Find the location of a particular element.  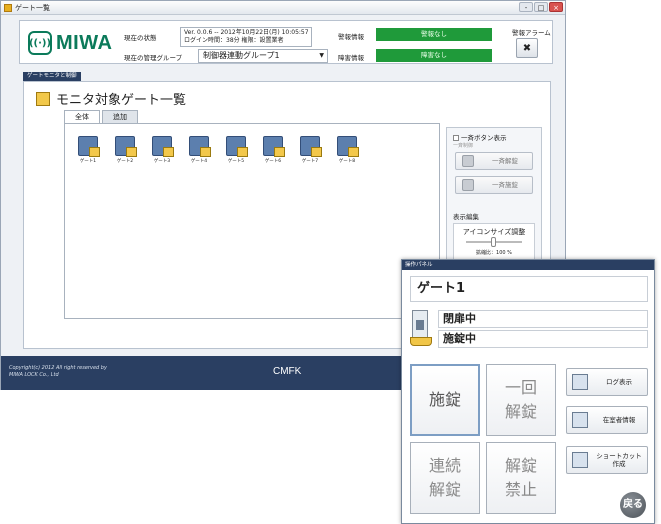

alarm-button-label: 警報アラーム is located at coordinates (531, 33).